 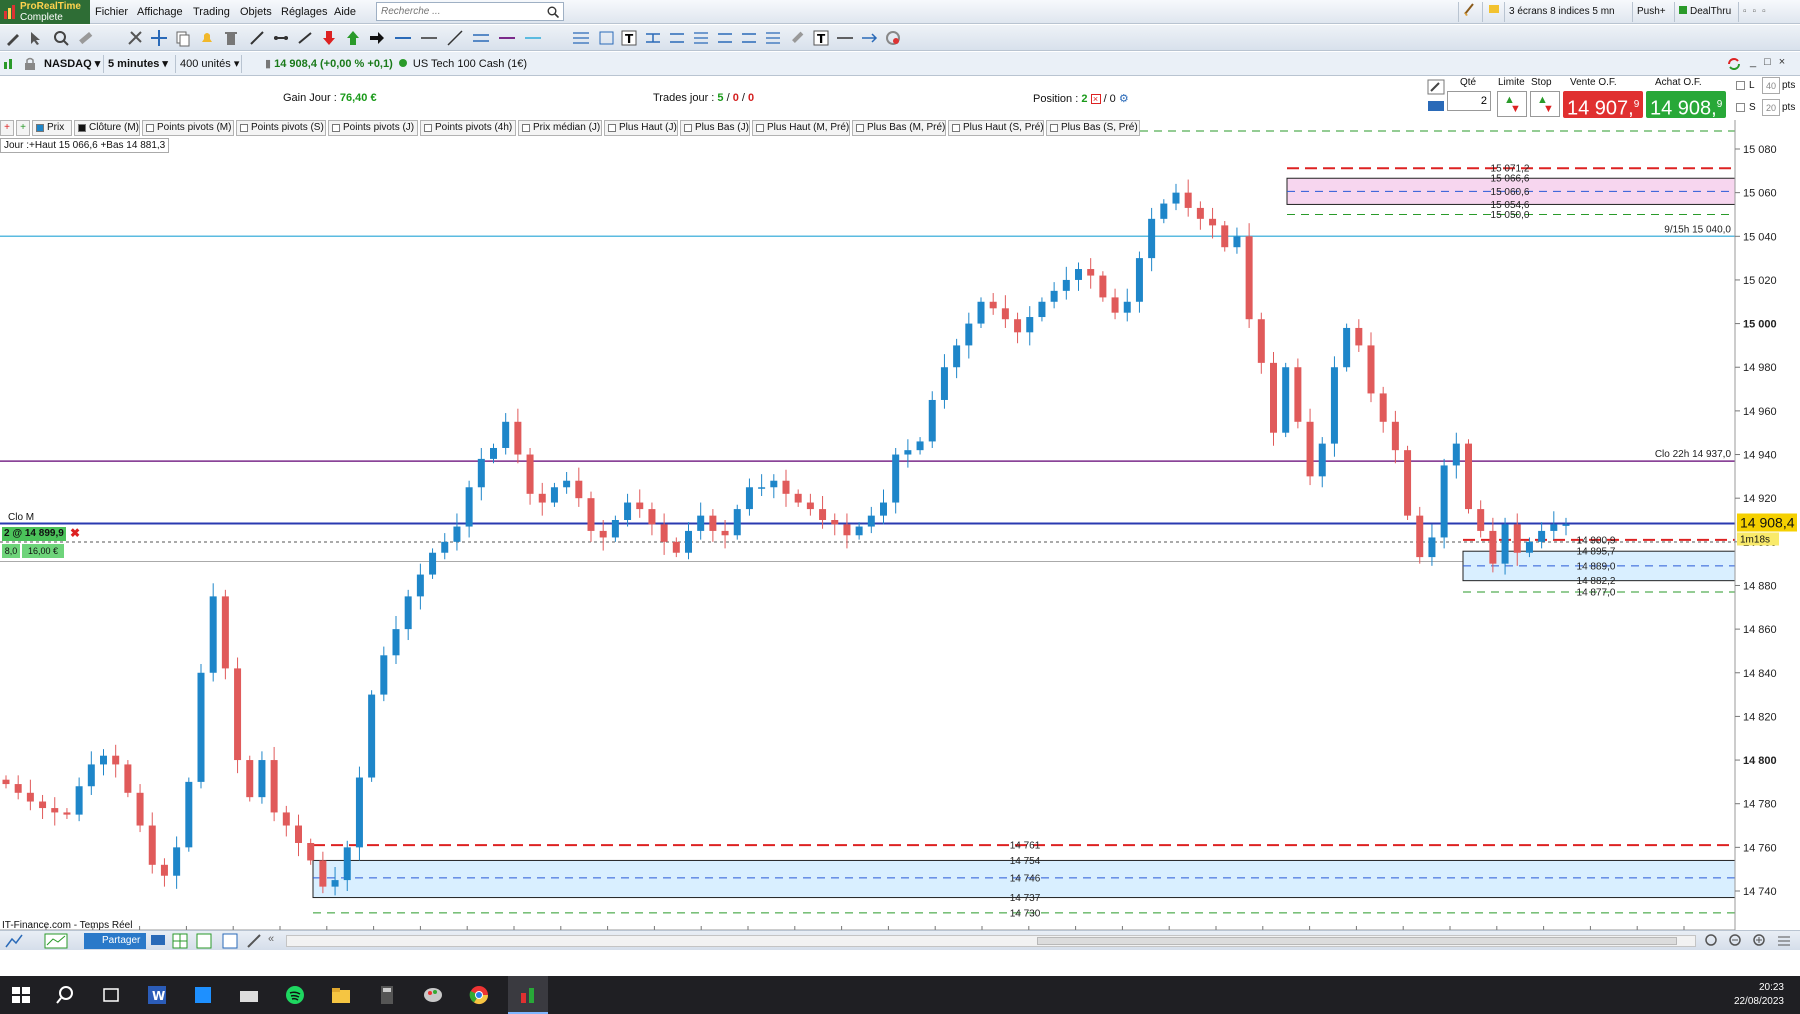 What do you see at coordinates (373, 128) in the screenshot?
I see `legend-pivots-j: Points pivots (J)` at bounding box center [373, 128].